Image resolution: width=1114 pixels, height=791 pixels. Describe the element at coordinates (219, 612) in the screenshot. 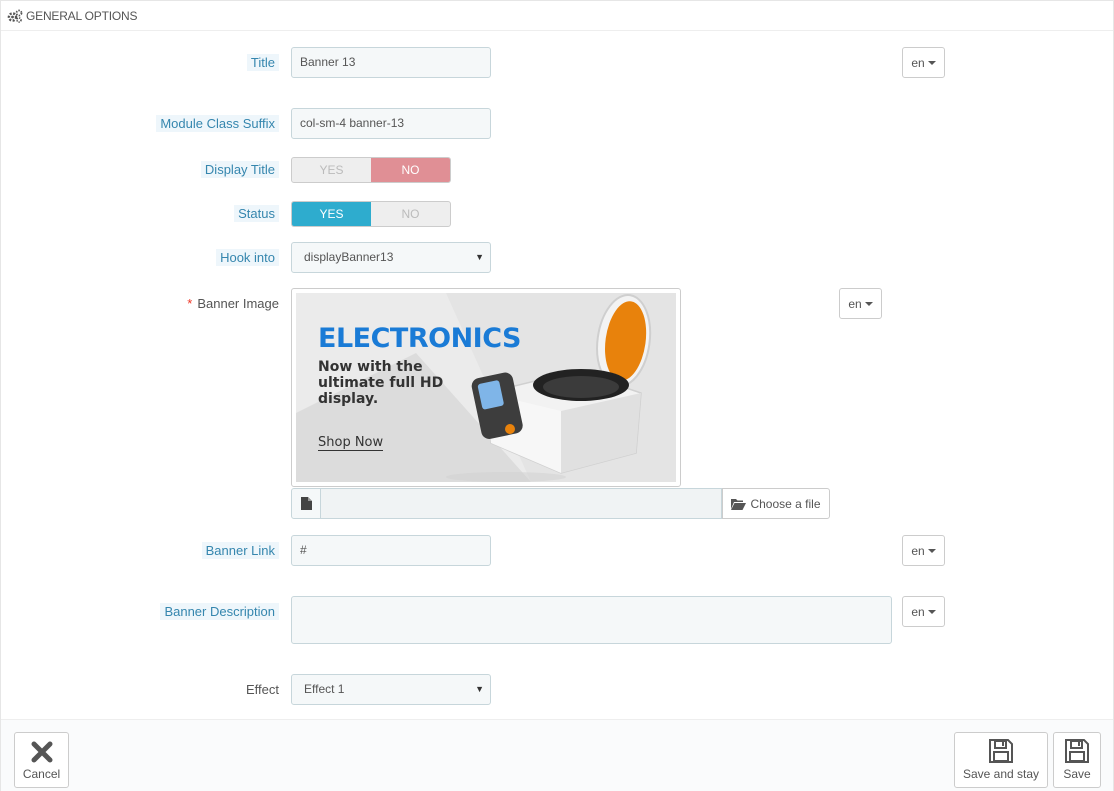

I see `banner-description-label: Banner Description` at that location.